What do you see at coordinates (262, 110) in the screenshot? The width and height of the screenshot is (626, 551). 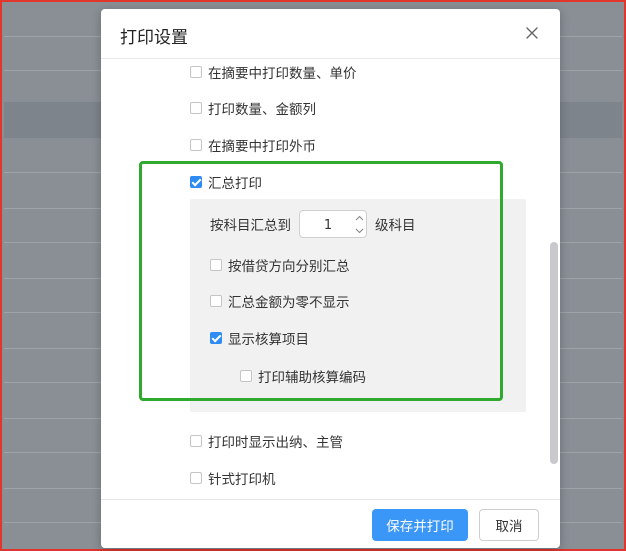 I see `option-label: 打印数量、金额列` at bounding box center [262, 110].